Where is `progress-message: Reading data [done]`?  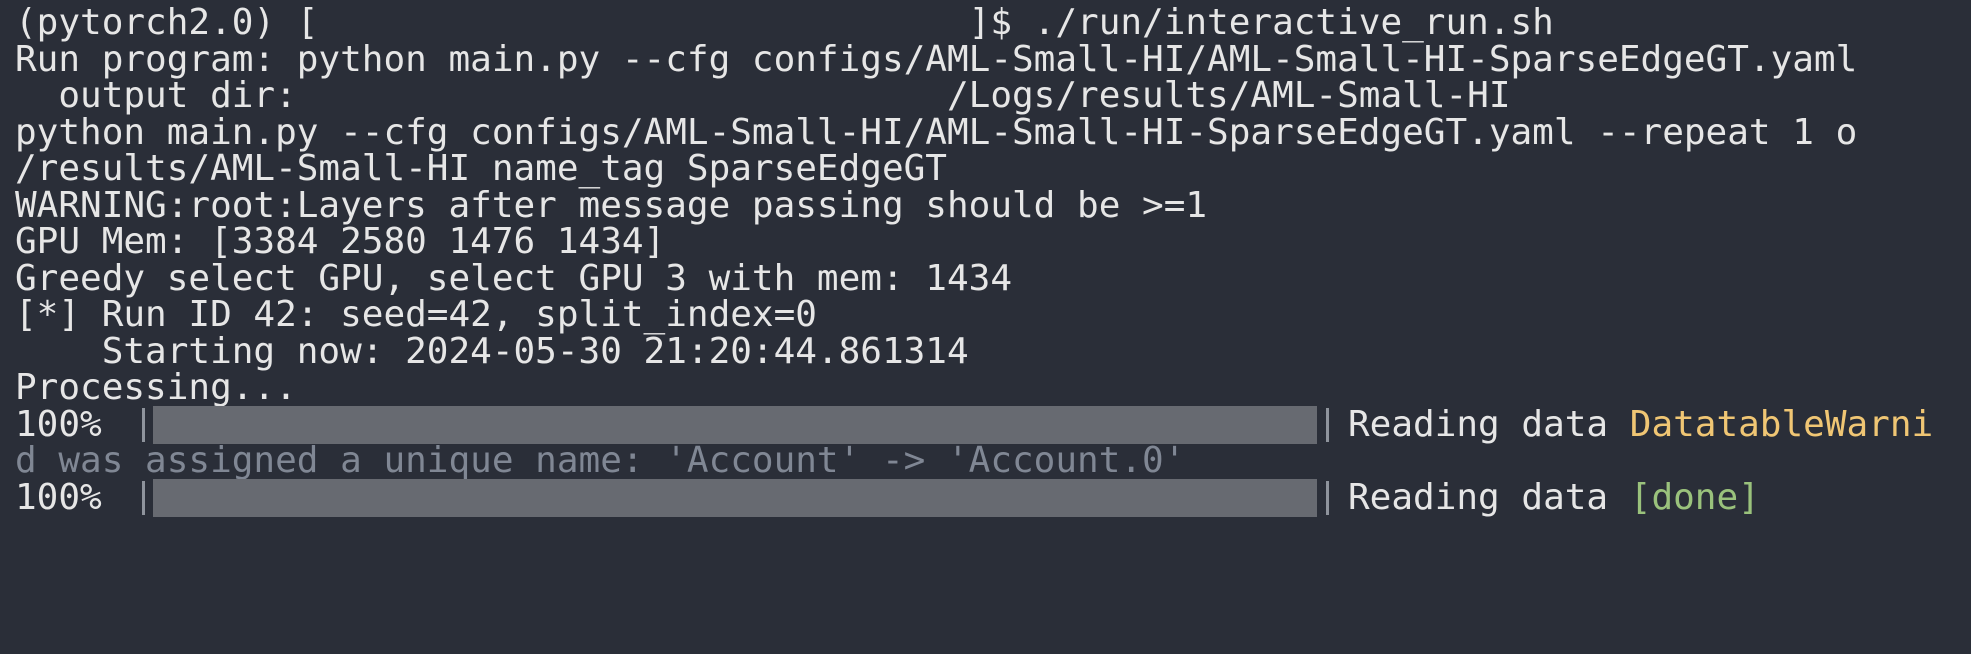
progress-message: Reading data [done] is located at coordinates (1554, 498).